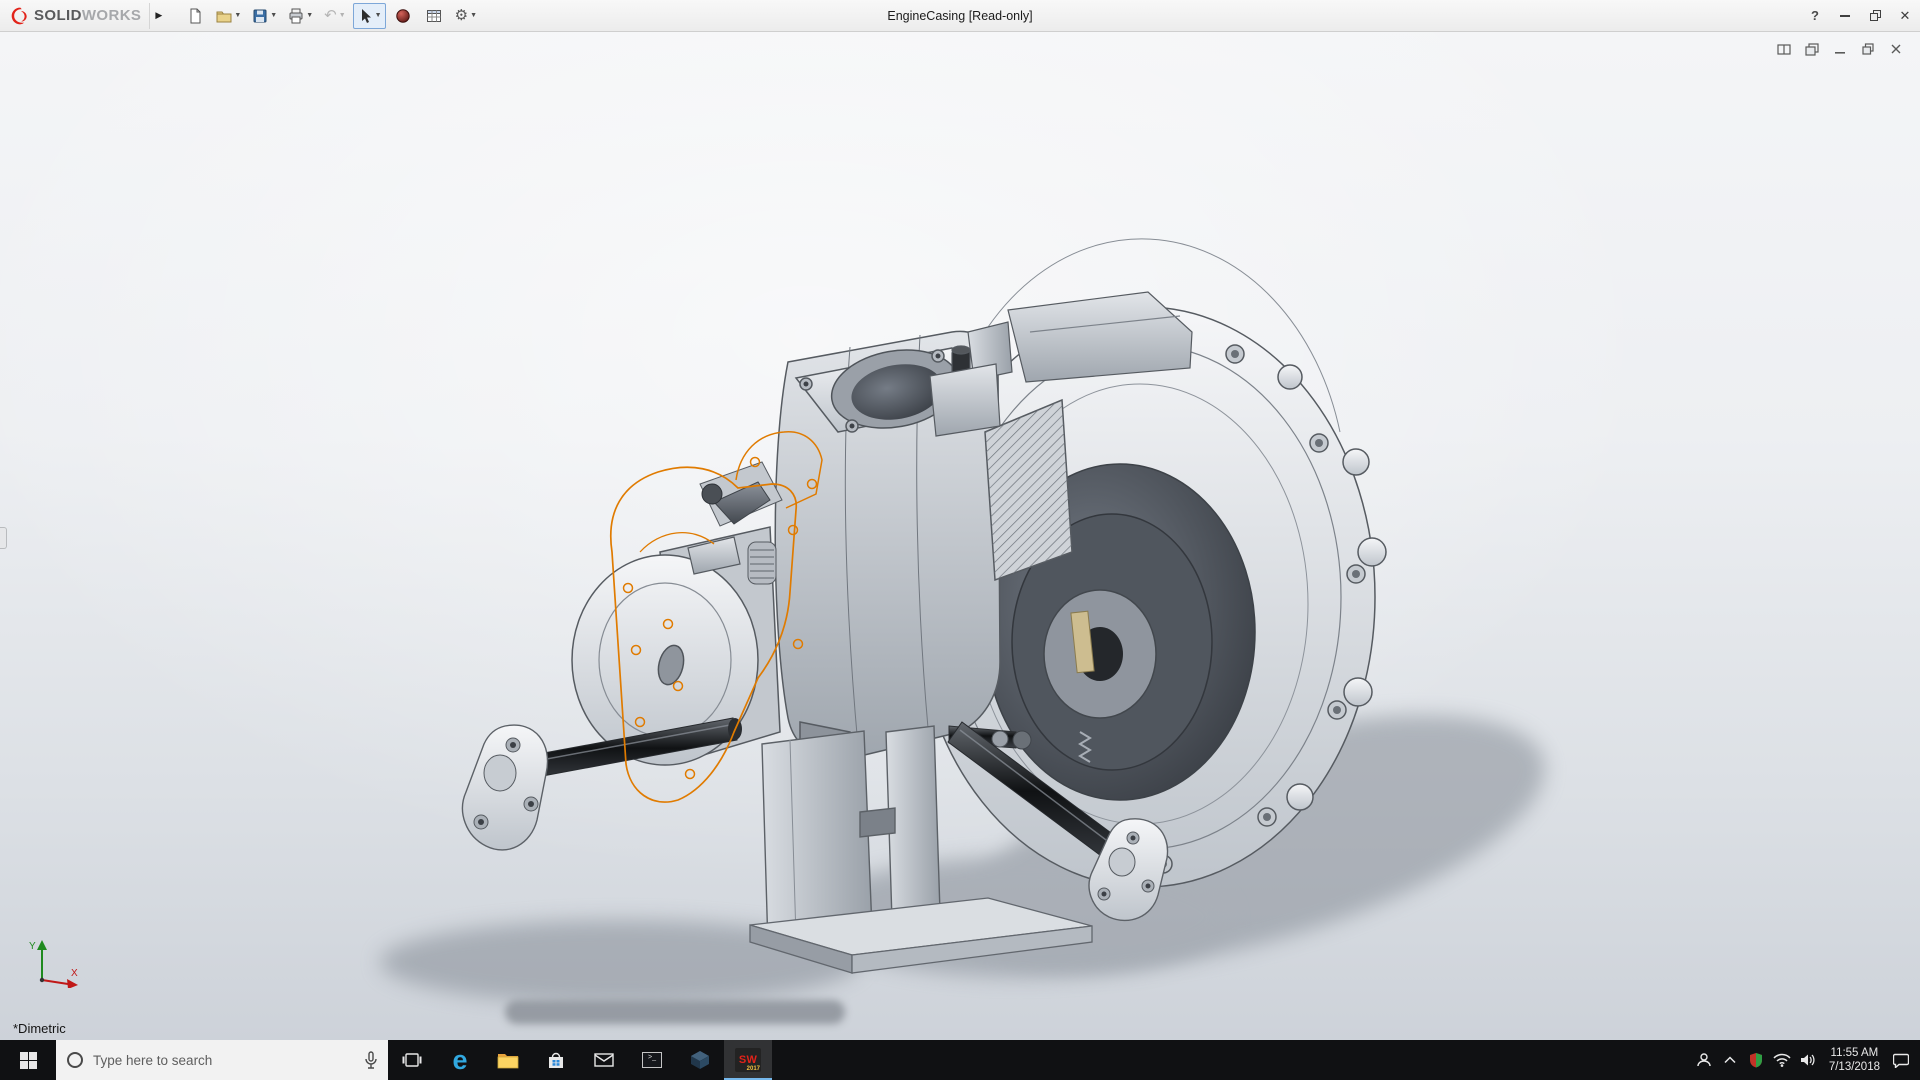  I want to click on edge-icon: e, so click(460, 1059).